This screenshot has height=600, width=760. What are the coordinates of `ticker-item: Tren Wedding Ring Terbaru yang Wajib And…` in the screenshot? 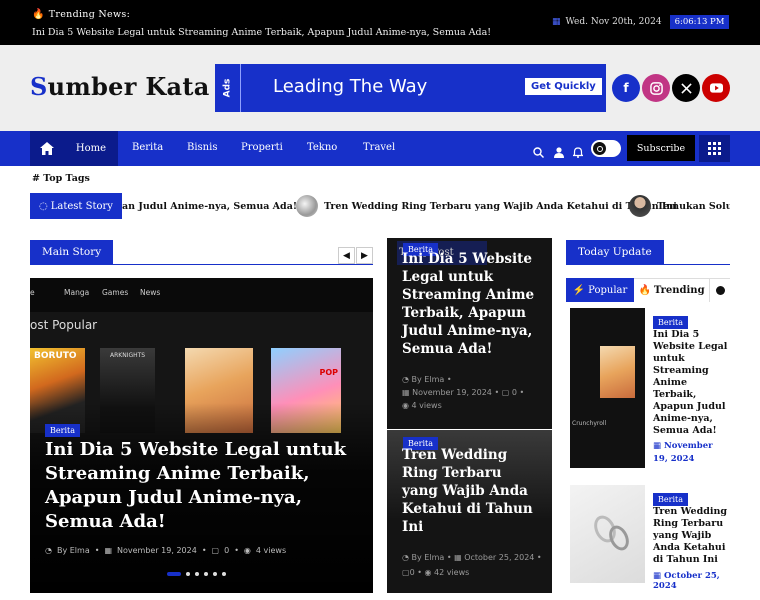 It's located at (486, 206).